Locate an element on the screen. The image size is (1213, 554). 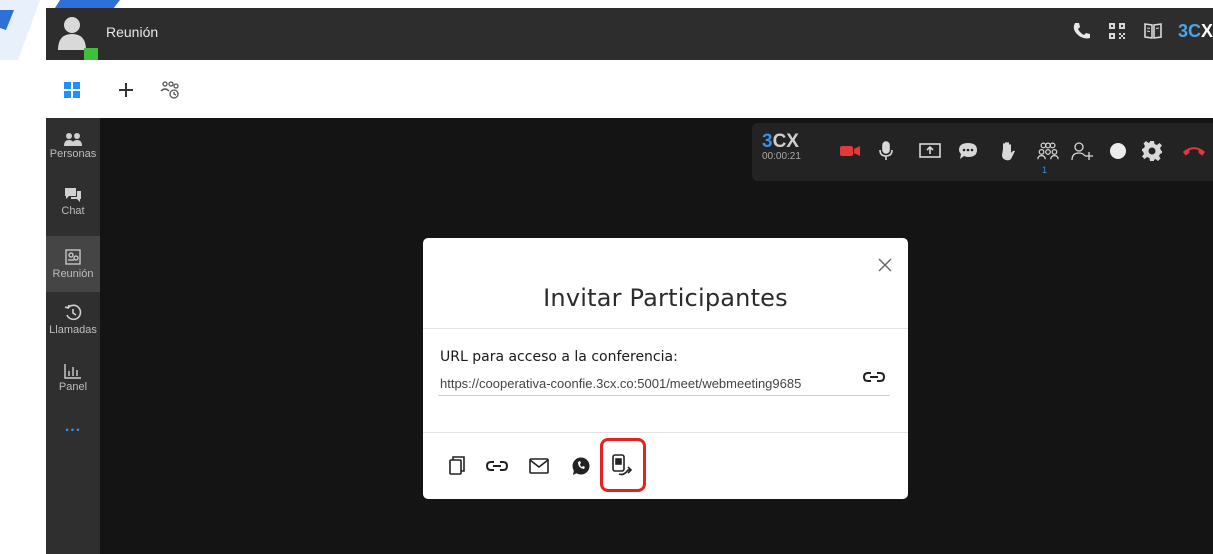
sidebar-label-llamadas: Llamadas is located at coordinates (73, 330).